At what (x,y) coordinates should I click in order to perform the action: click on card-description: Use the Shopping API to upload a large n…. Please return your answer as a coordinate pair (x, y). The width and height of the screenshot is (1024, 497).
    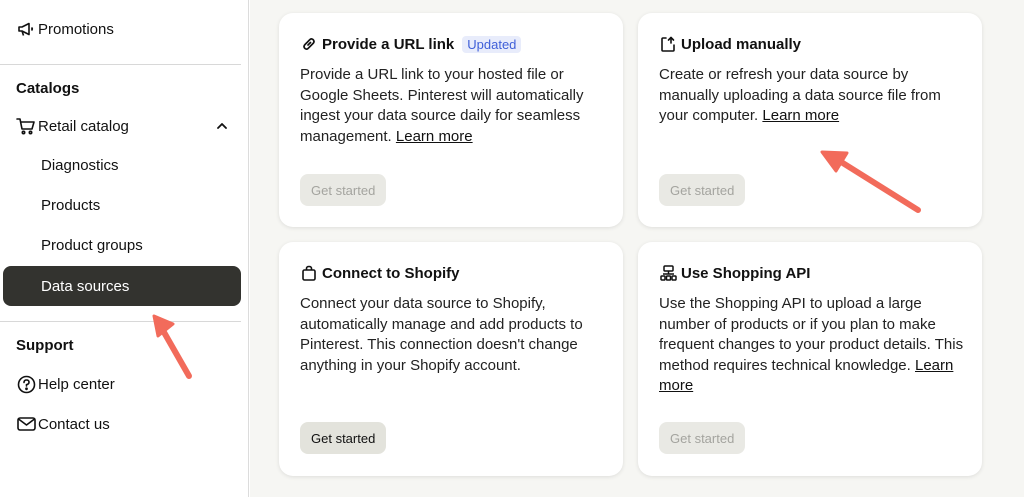
    Looking at the image, I should click on (814, 345).